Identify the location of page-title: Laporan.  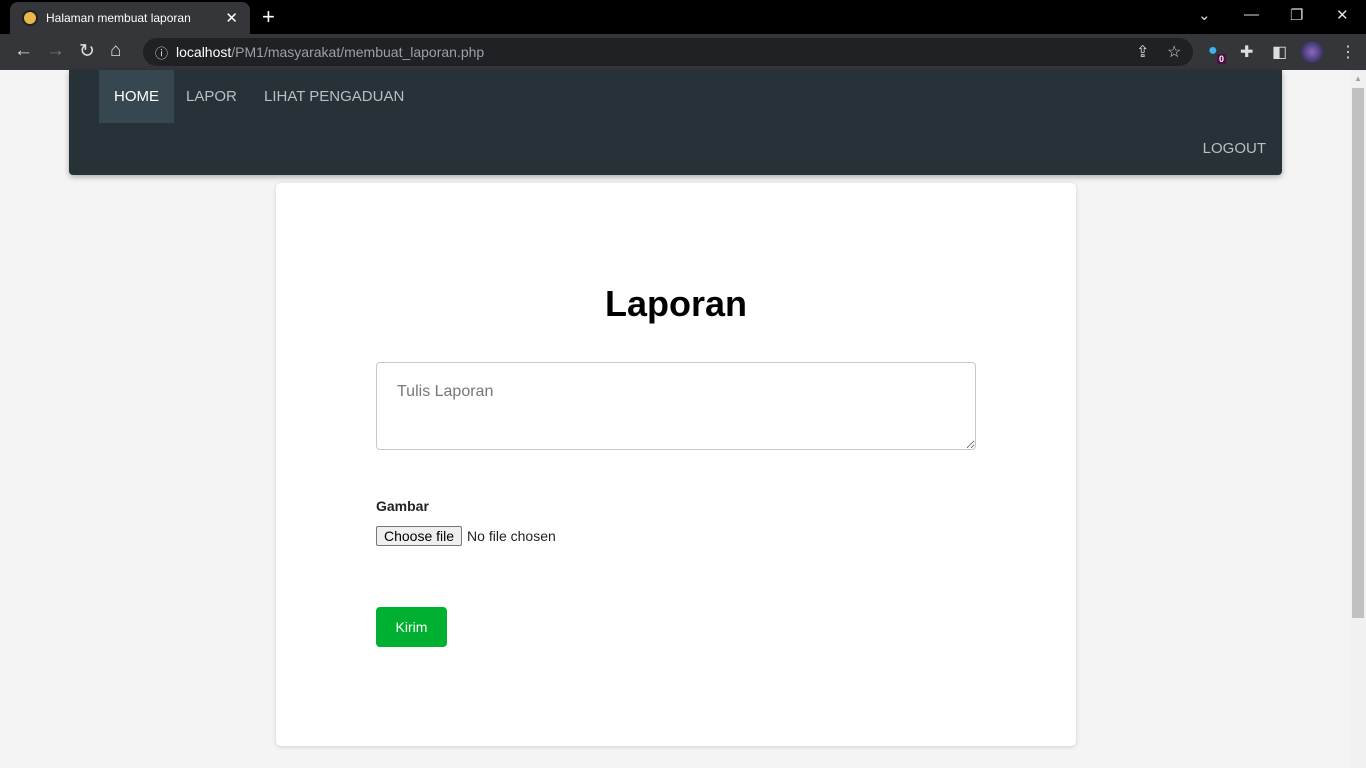
(675, 303).